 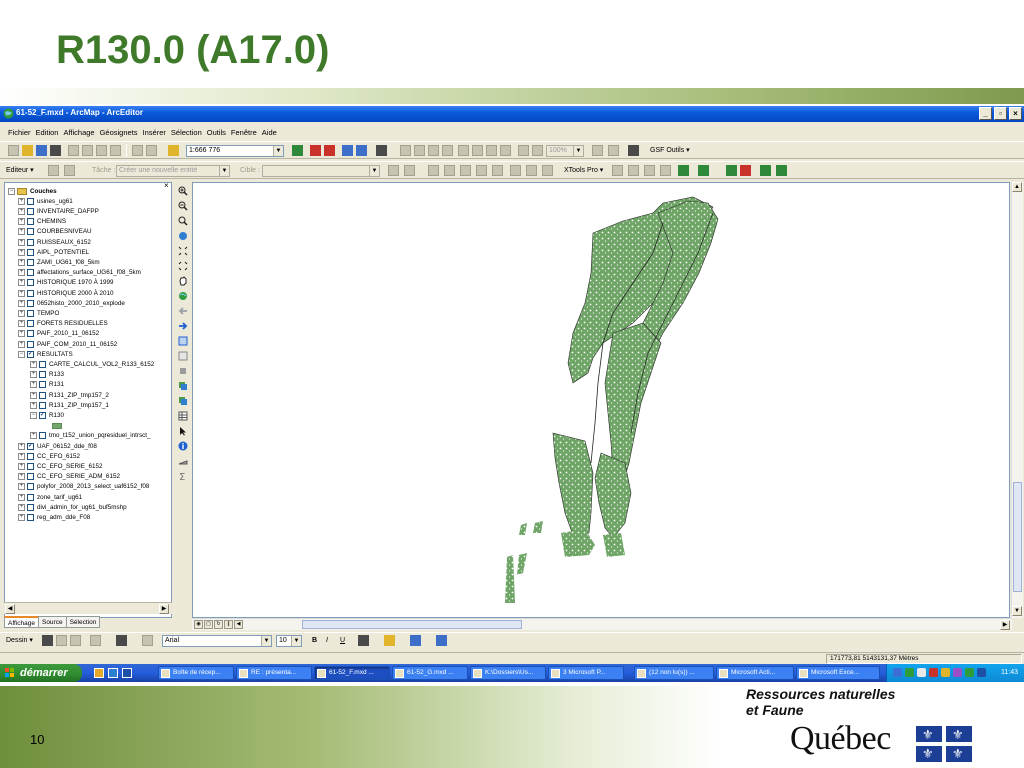 What do you see at coordinates (137, 150) in the screenshot?
I see `undo-icon` at bounding box center [137, 150].